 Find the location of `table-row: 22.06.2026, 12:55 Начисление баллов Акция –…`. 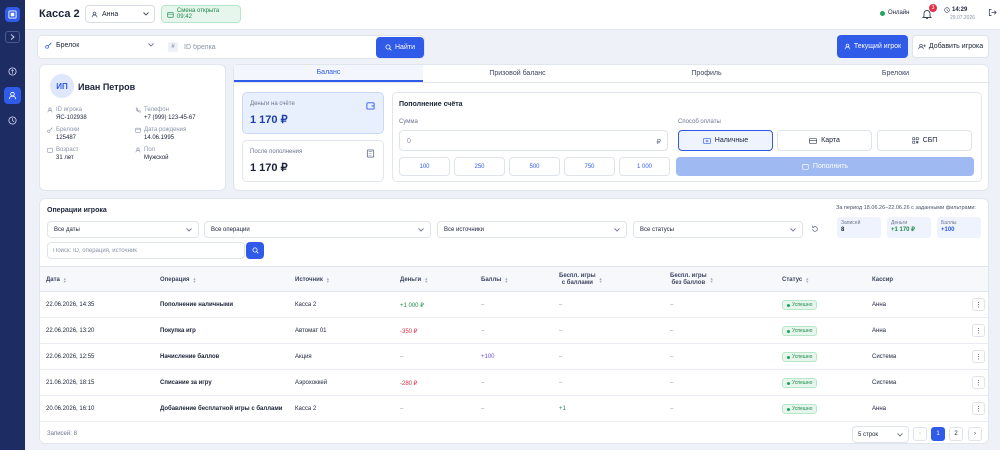

table-row: 22.06.2026, 12:55 Начисление баллов Акция –… is located at coordinates (514, 357).